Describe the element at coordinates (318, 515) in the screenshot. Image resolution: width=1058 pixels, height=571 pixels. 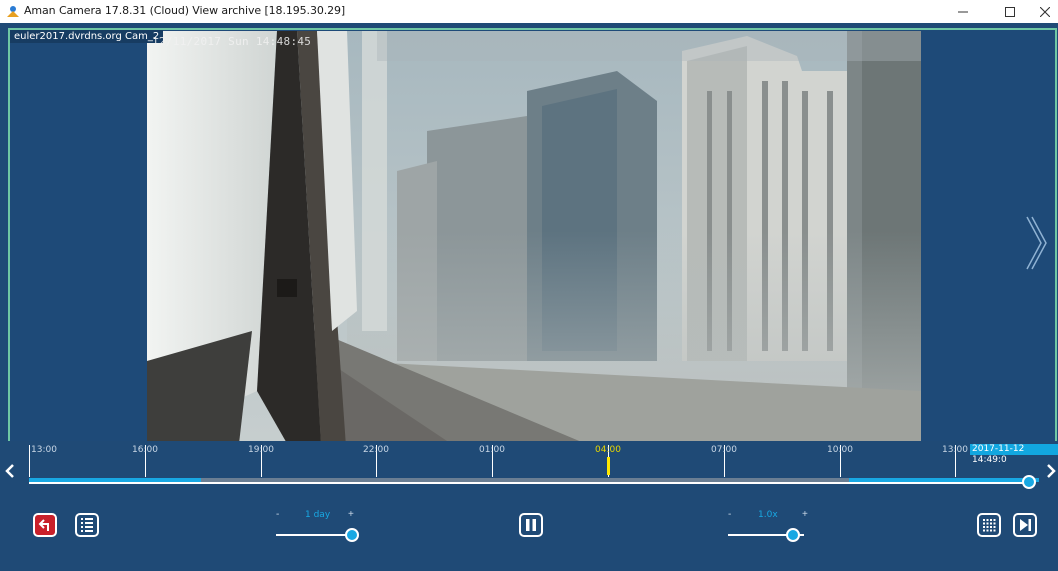
I see `zoom-value: 1 day` at that location.